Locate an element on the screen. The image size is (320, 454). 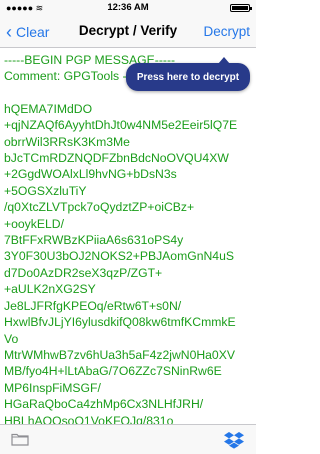
message-line: HGaRaQboCa4zhMp6Cx3NLHfJRH/ is located at coordinates (104, 404).